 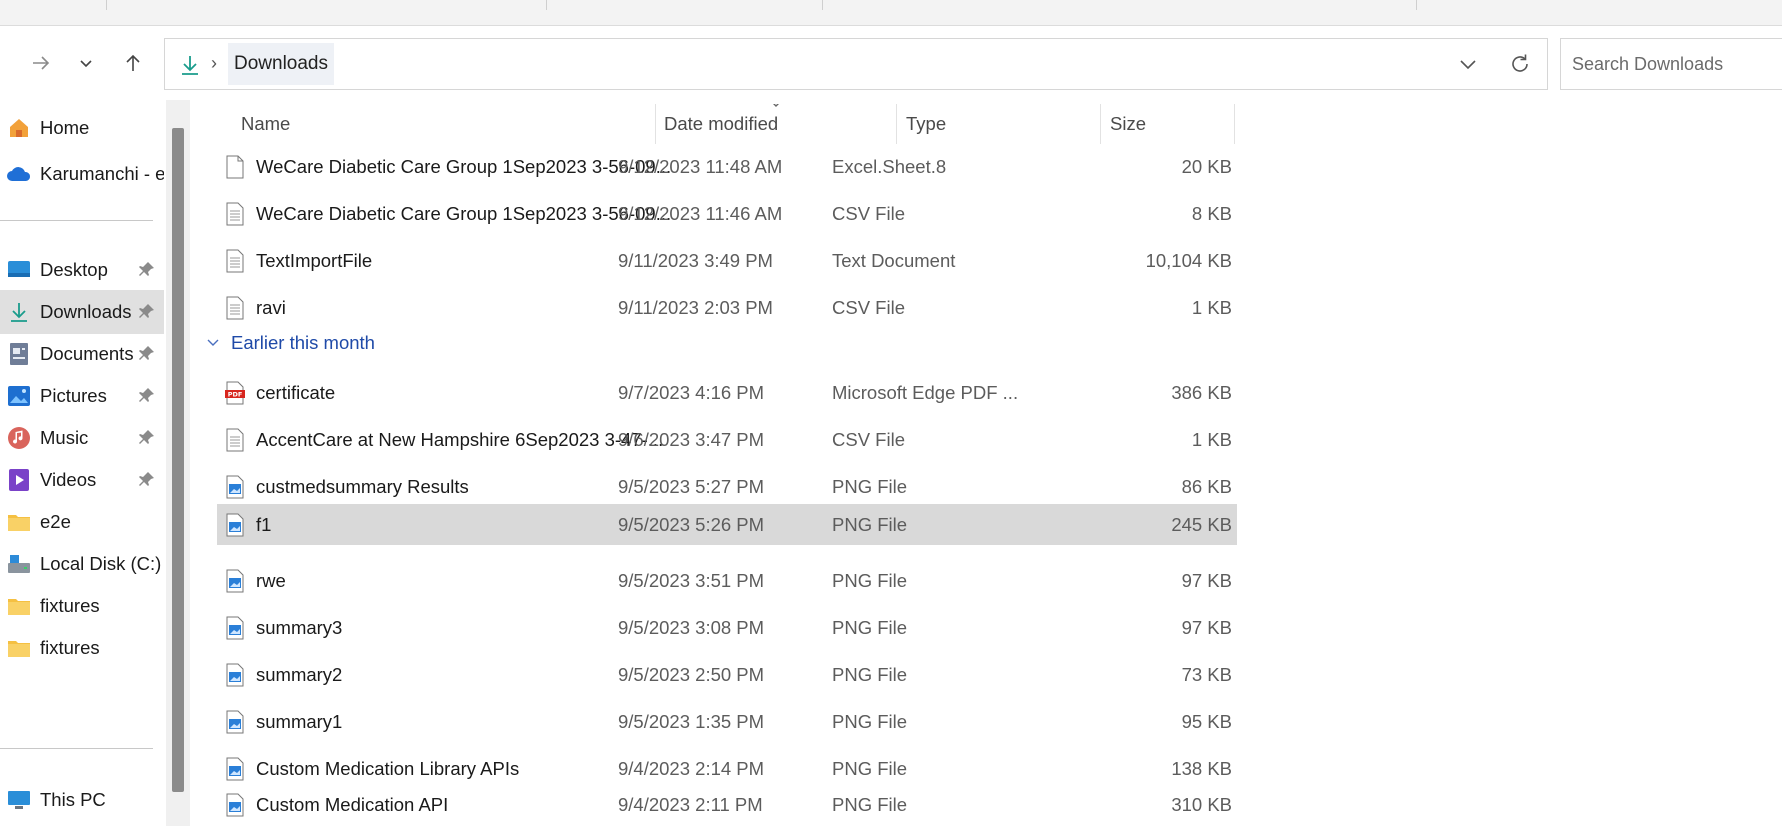 What do you see at coordinates (926, 124) in the screenshot?
I see `column-header-type: Type` at bounding box center [926, 124].